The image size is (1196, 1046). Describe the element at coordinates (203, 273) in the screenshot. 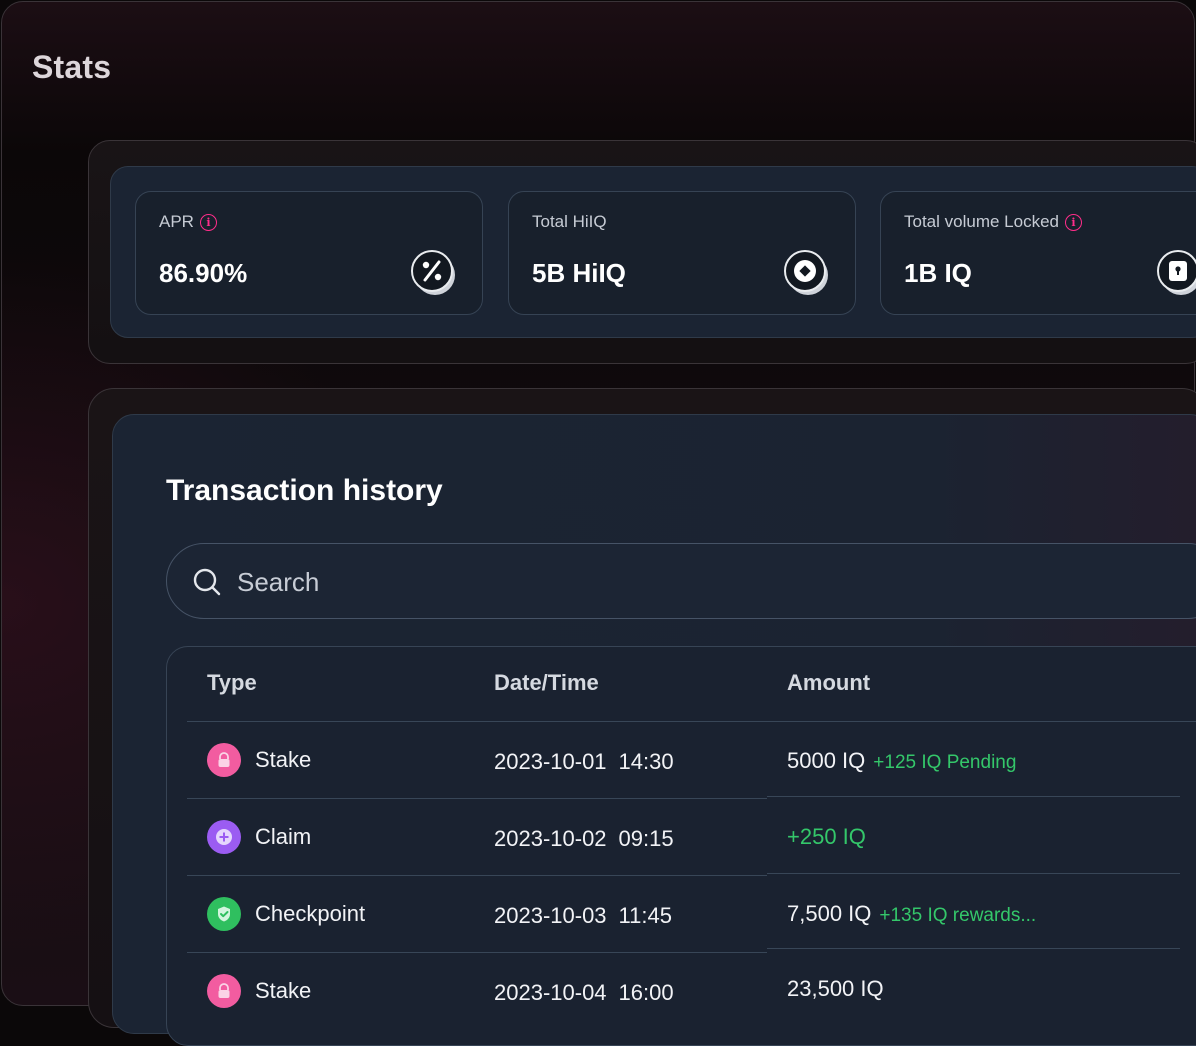

I see `stat-value-apr: 86.90%` at that location.